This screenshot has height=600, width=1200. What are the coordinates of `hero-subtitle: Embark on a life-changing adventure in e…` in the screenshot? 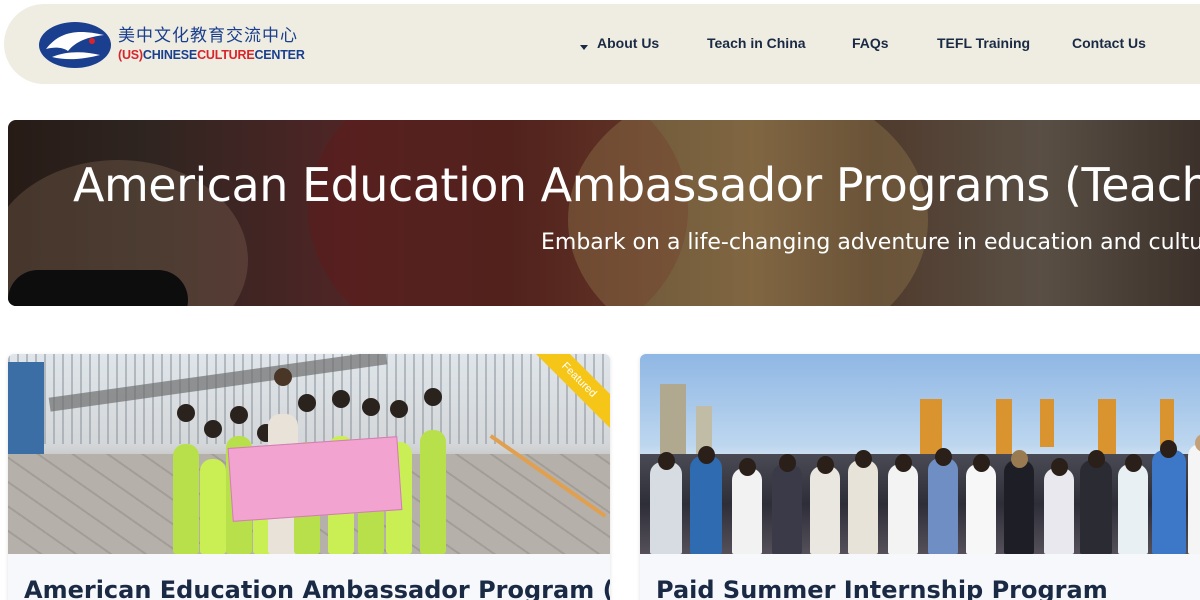 It's located at (870, 242).